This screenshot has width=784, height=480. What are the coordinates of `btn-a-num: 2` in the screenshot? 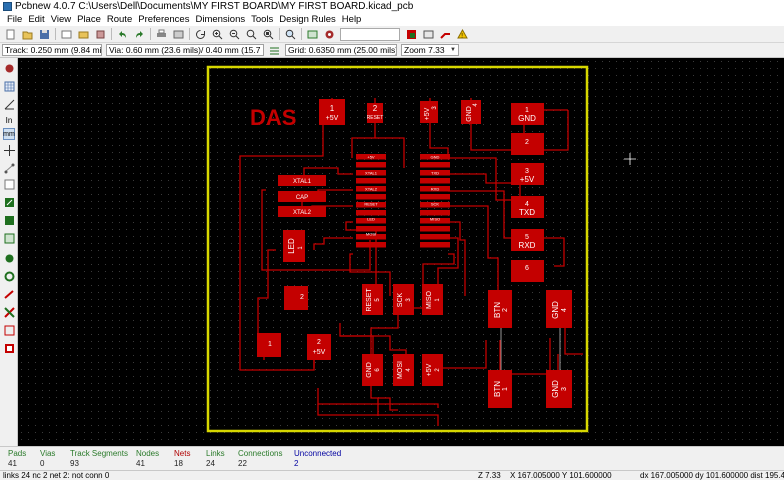 It's located at (505, 310).